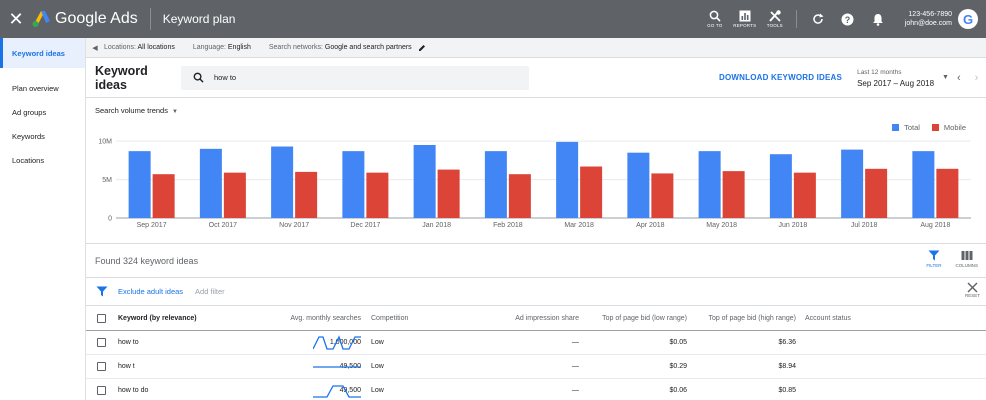 The width and height of the screenshot is (986, 400). What do you see at coordinates (422, 48) in the screenshot?
I see `edit-pencil-icon` at bounding box center [422, 48].